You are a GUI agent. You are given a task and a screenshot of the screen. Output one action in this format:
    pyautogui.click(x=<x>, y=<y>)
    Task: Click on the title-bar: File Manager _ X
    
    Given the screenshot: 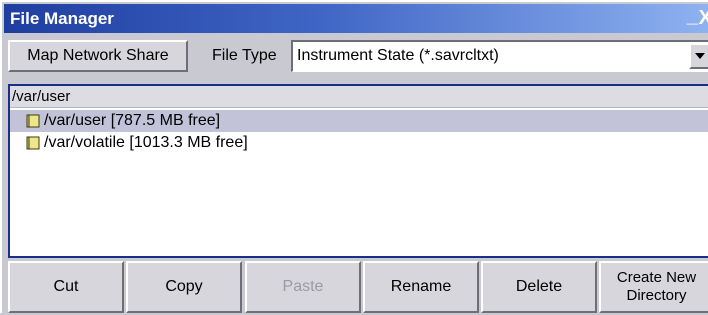 What is the action you would take?
    pyautogui.click(x=356, y=18)
    